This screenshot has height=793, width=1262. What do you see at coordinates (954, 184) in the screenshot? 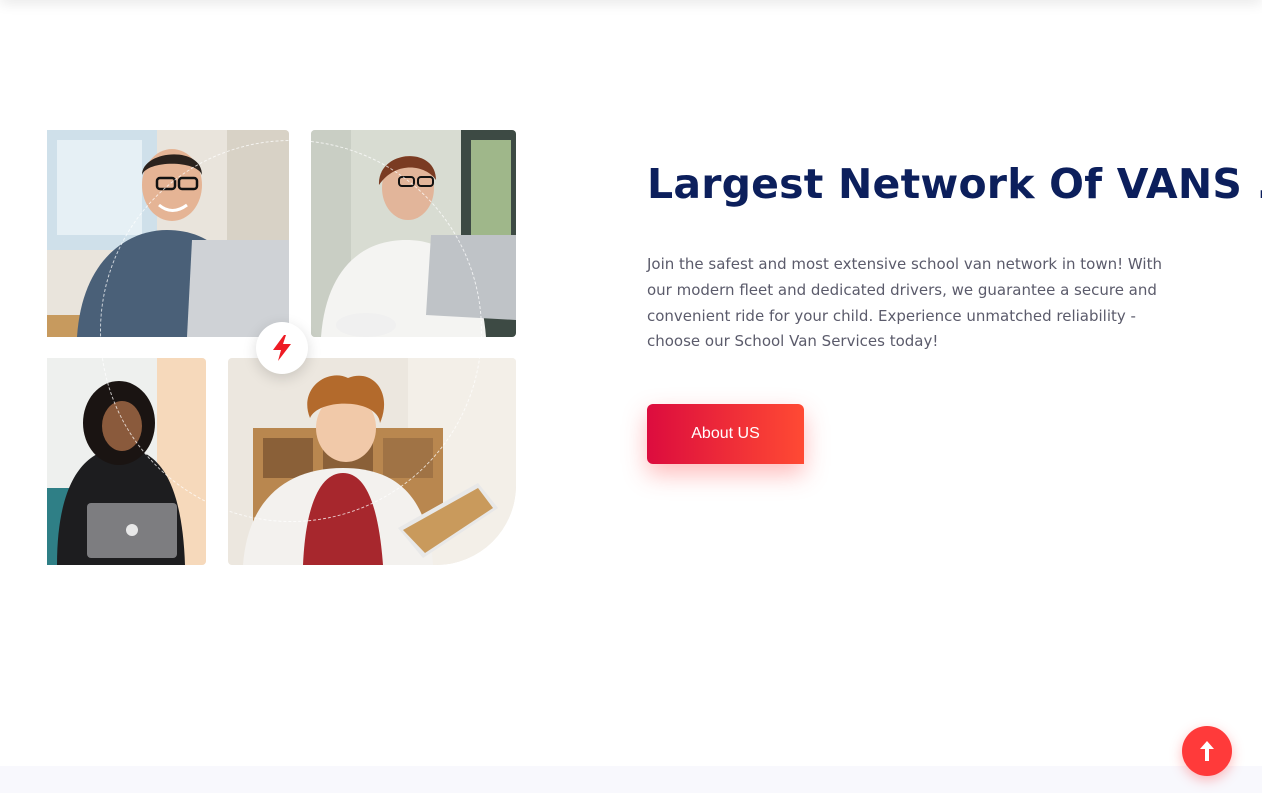
I see `section-heading: Largest Network Of VANS .` at bounding box center [954, 184].